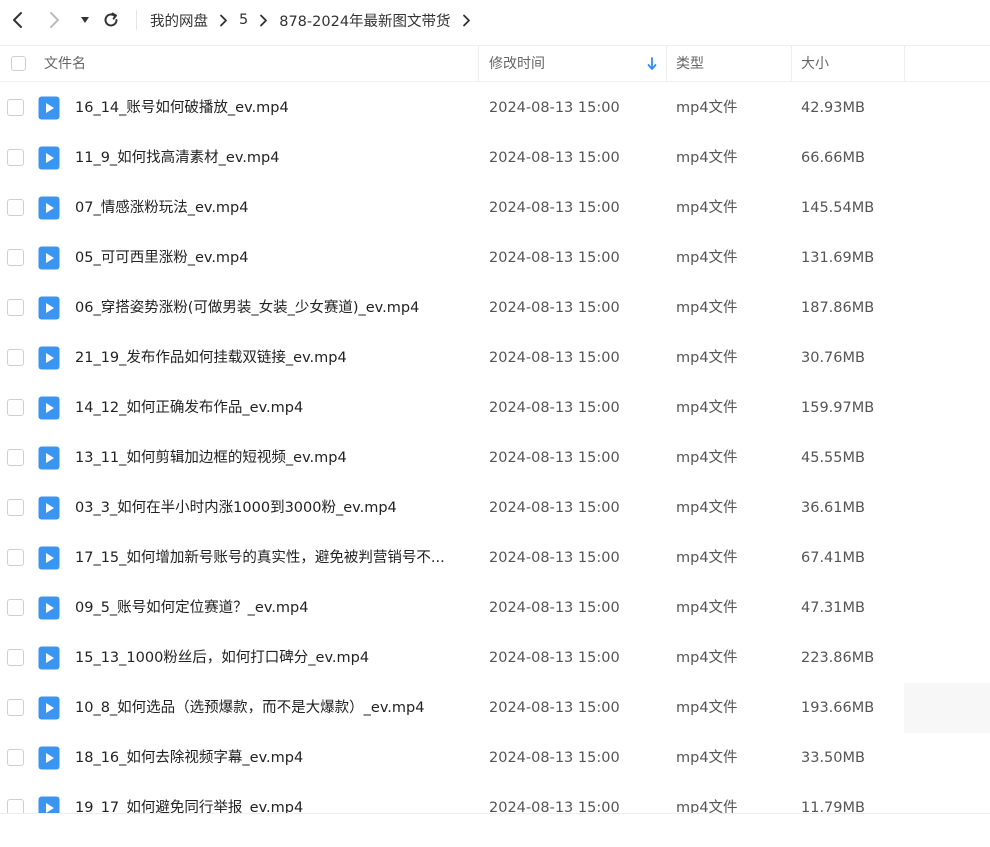  What do you see at coordinates (652, 64) in the screenshot?
I see `sort-descending-icon` at bounding box center [652, 64].